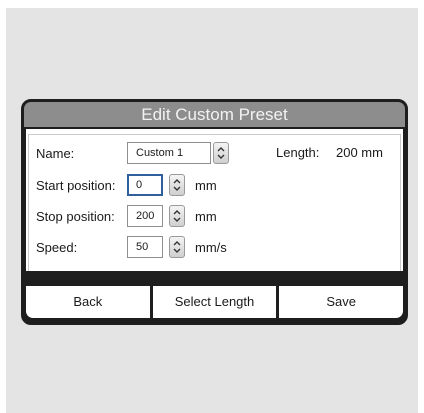 This screenshot has height=413, width=424. Describe the element at coordinates (177, 185) in the screenshot. I see `start-position-spinner-icon` at that location.